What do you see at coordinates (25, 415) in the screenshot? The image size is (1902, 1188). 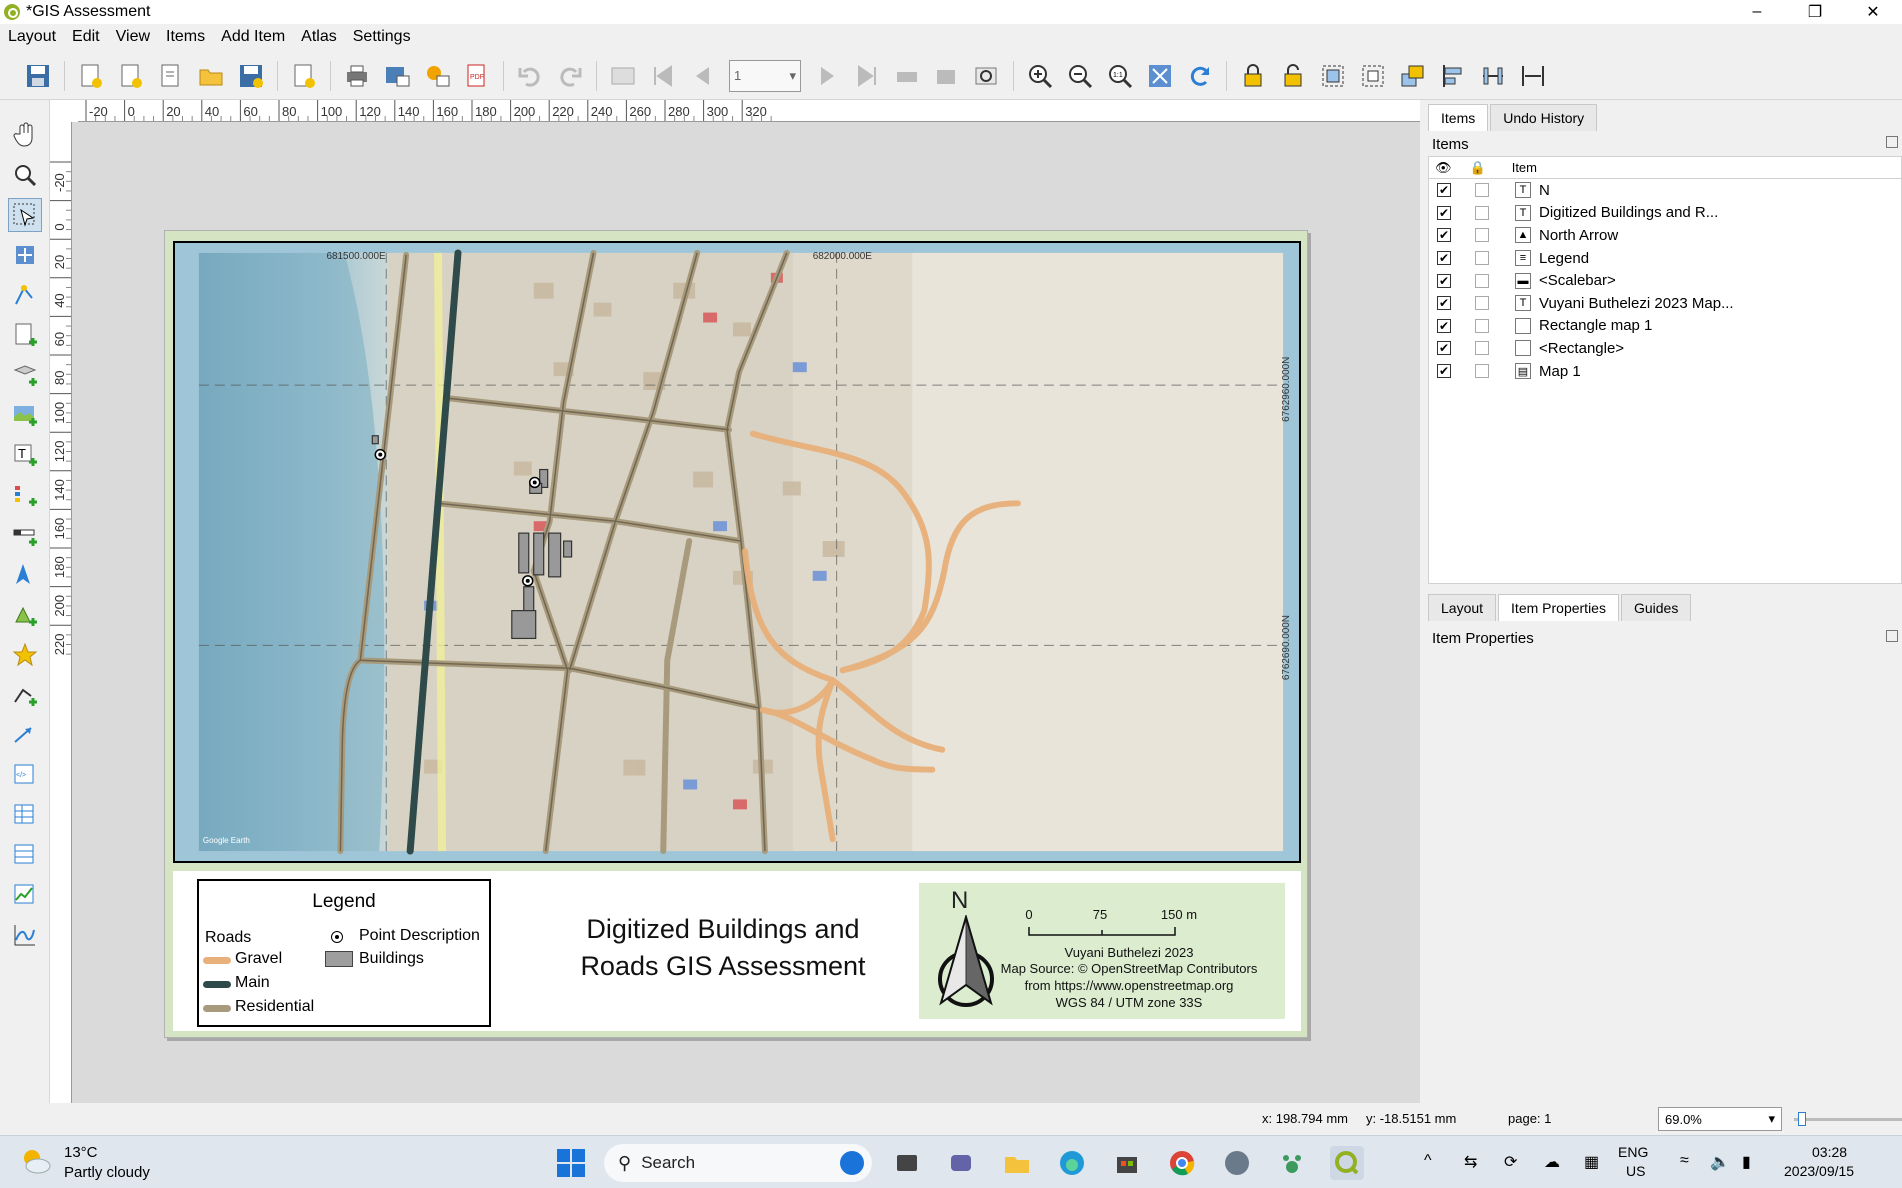 I see `add-map-tool-icon` at bounding box center [25, 415].